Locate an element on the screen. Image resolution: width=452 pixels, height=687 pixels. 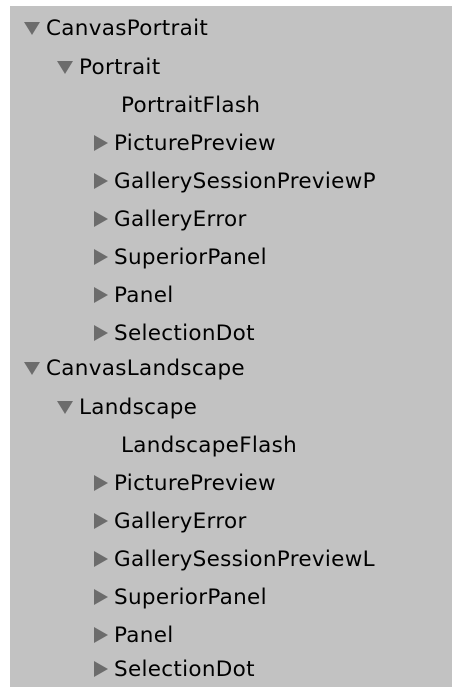
tree-item-label: GallerySessionPreviewP is located at coordinates (245, 181).